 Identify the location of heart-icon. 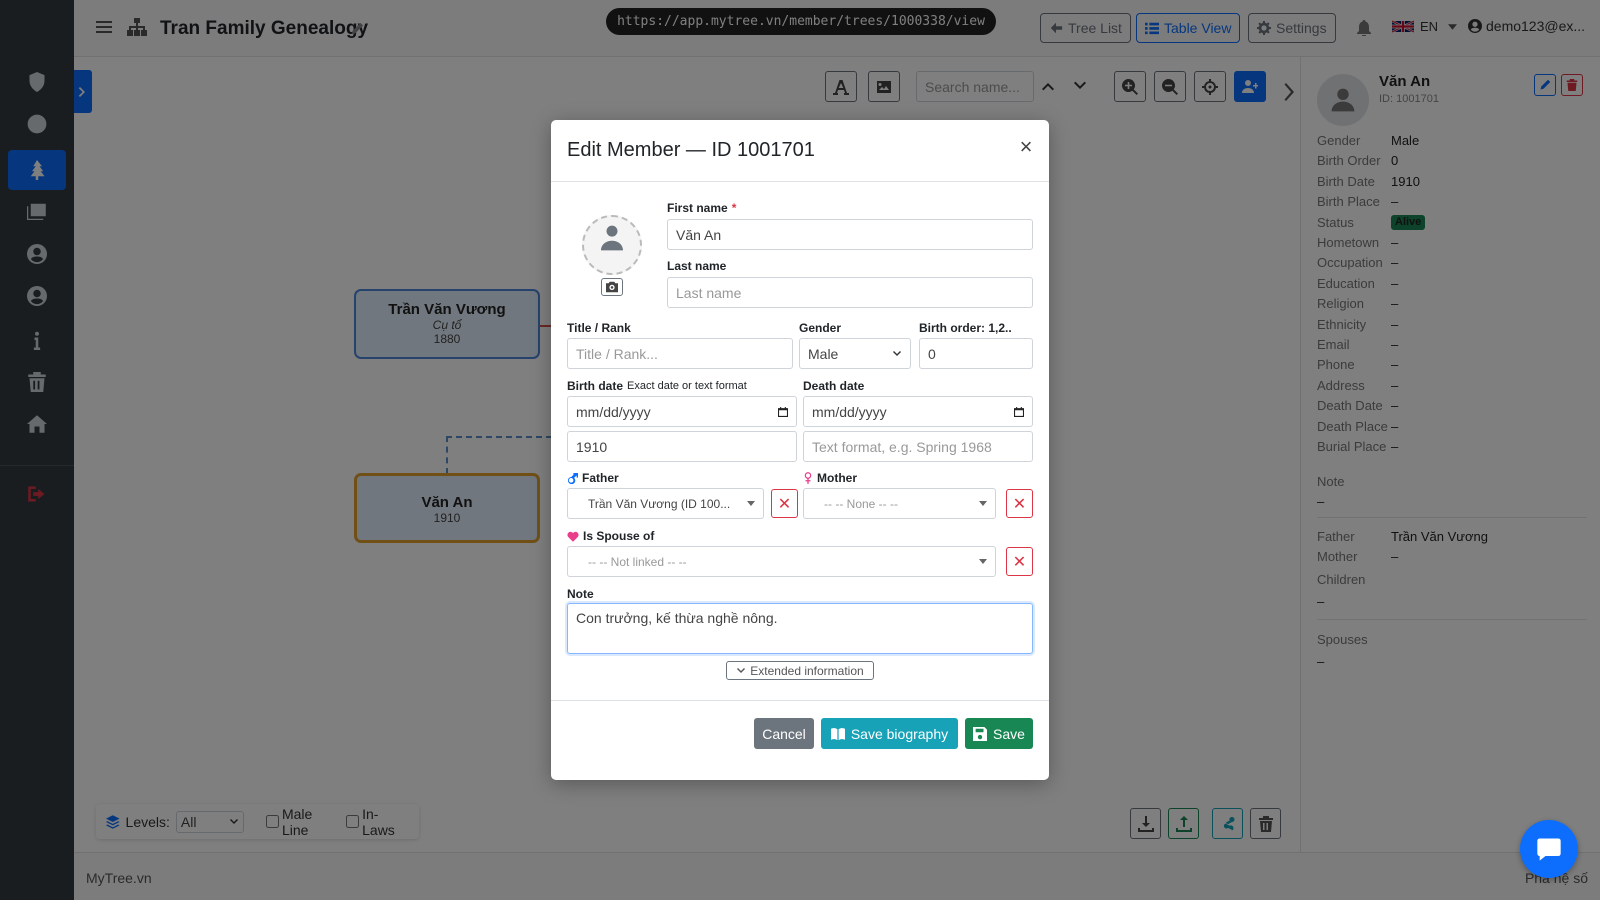
(573, 536).